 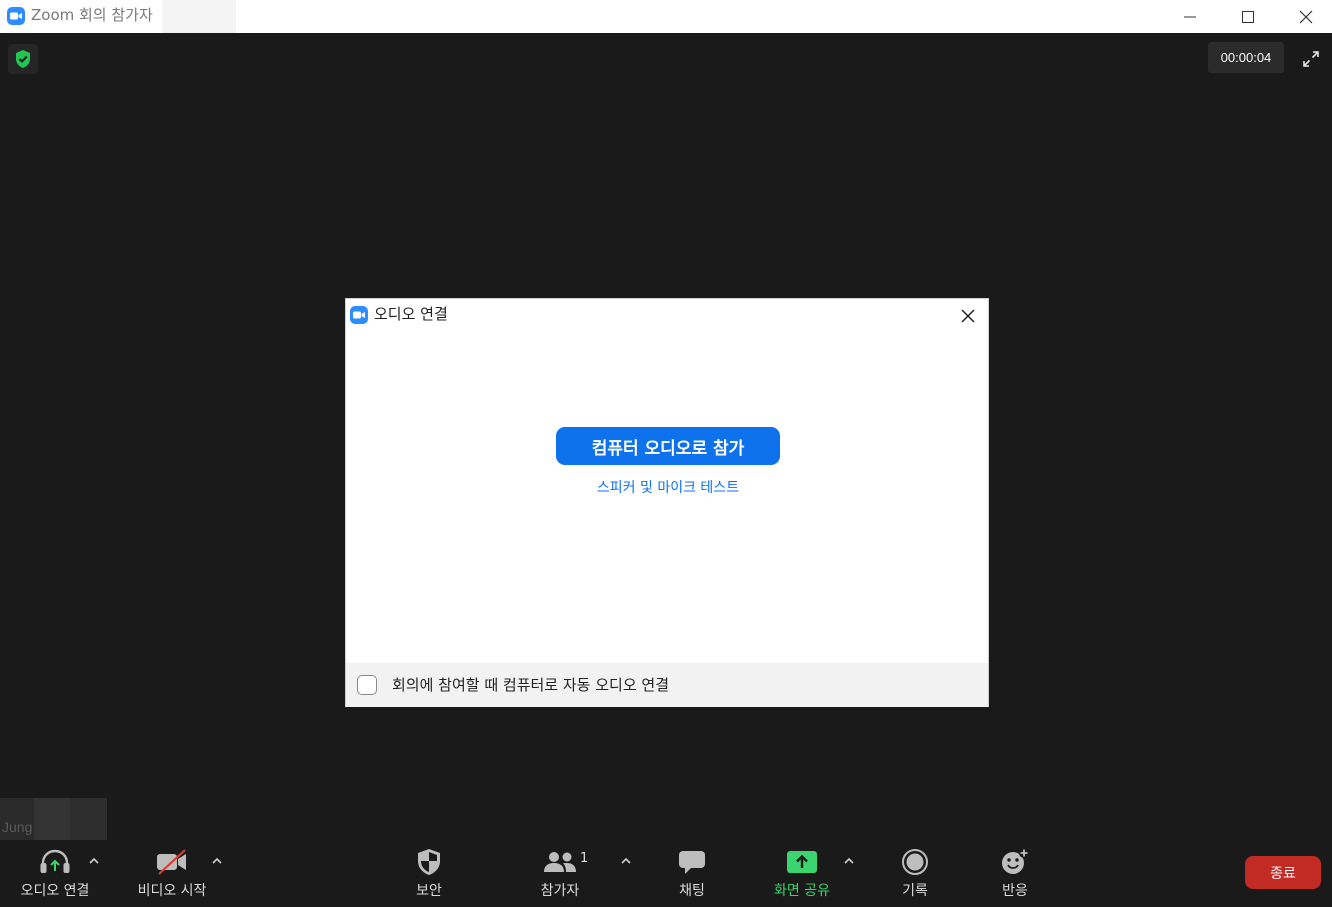 I want to click on chat-bubble-icon, so click(x=692, y=862).